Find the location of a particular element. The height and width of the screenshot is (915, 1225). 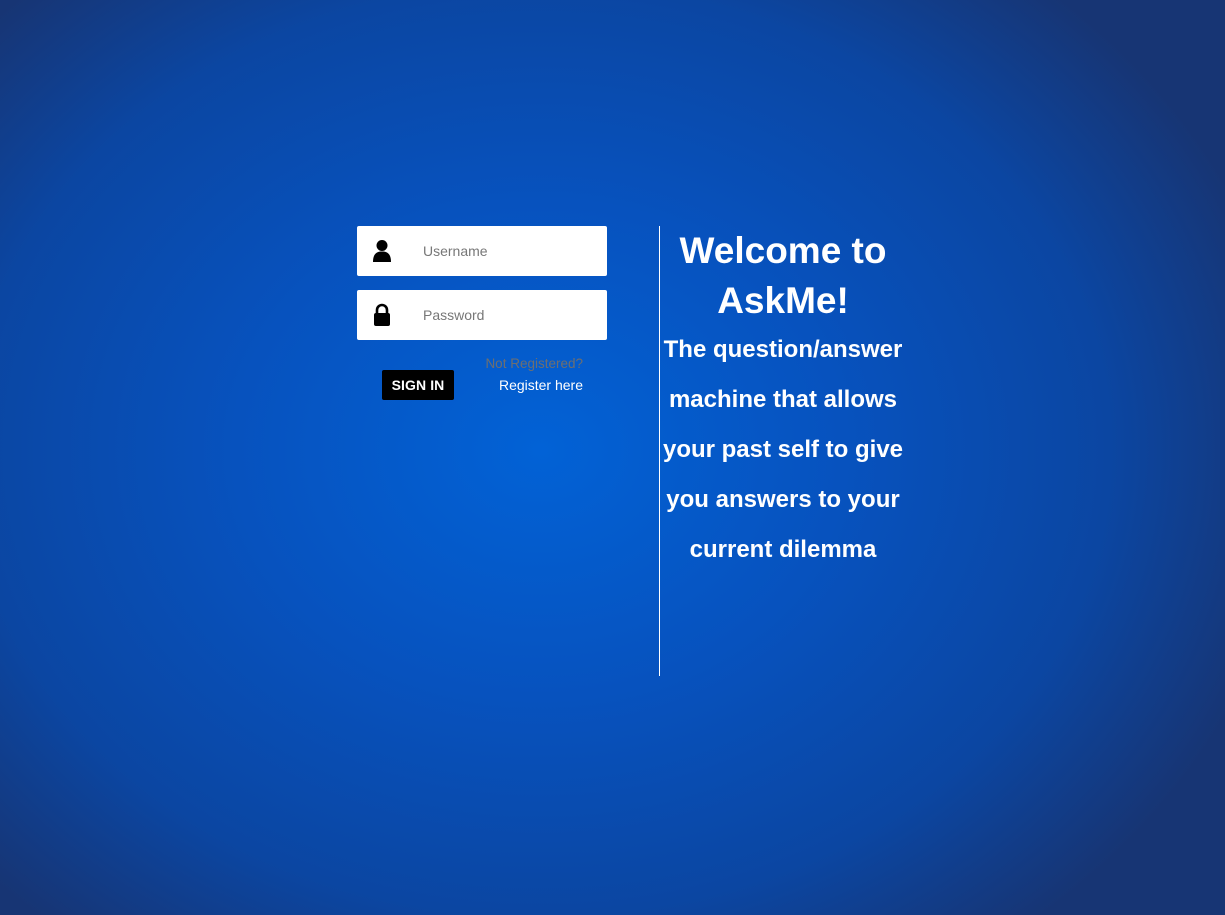

username-field is located at coordinates (482, 251).